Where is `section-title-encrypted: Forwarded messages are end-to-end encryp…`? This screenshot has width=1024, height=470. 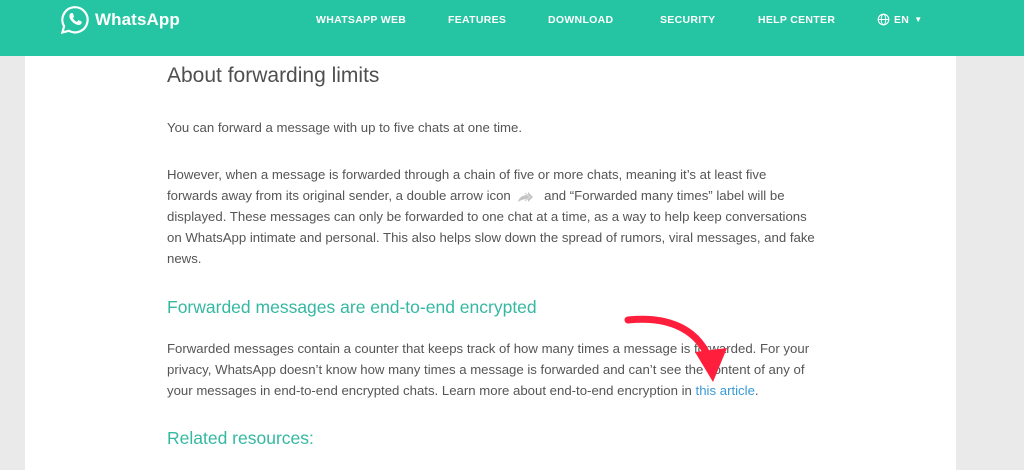
section-title-encrypted: Forwarded messages are end-to-end encryp… is located at coordinates (352, 307).